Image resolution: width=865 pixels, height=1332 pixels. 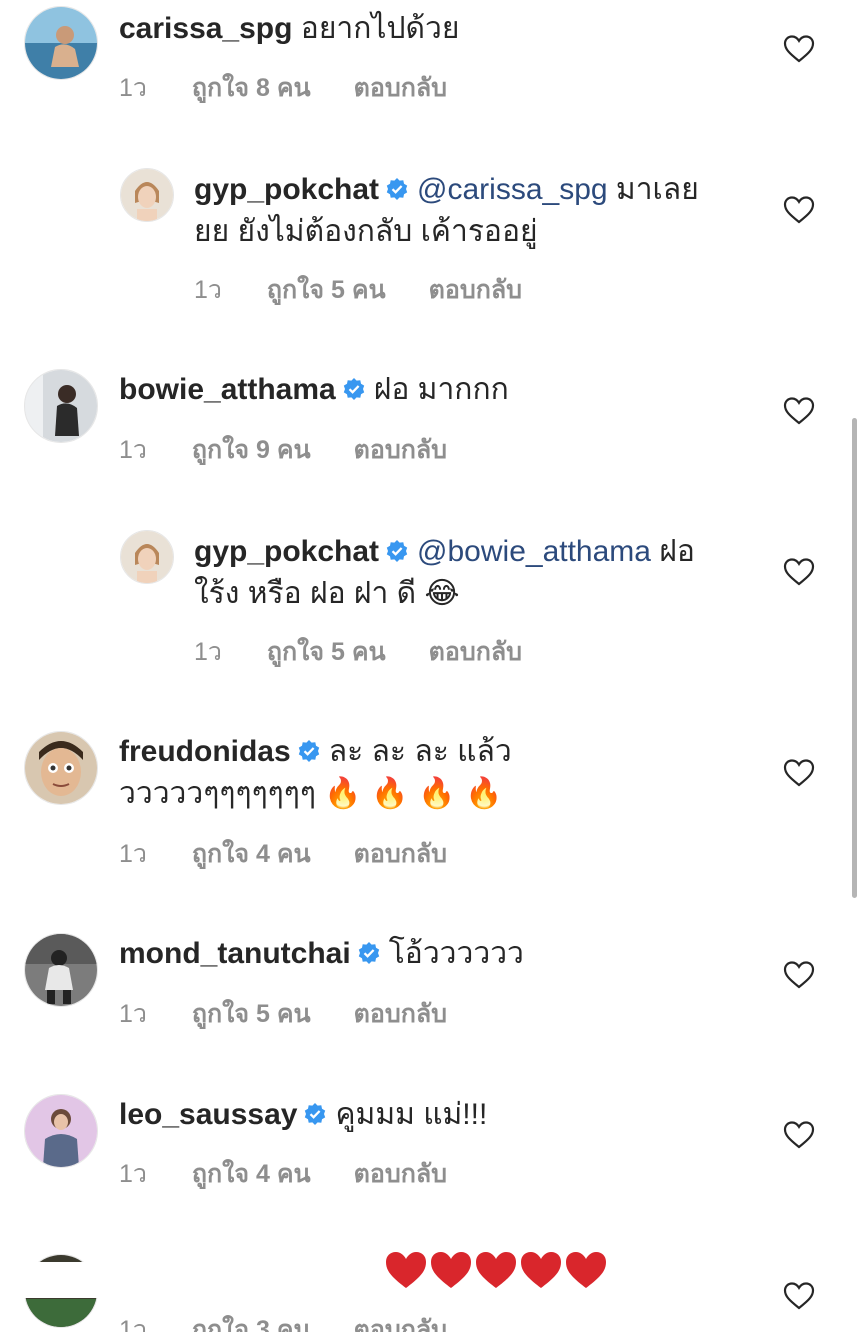 What do you see at coordinates (854, 658) in the screenshot?
I see `scrollbar` at bounding box center [854, 658].